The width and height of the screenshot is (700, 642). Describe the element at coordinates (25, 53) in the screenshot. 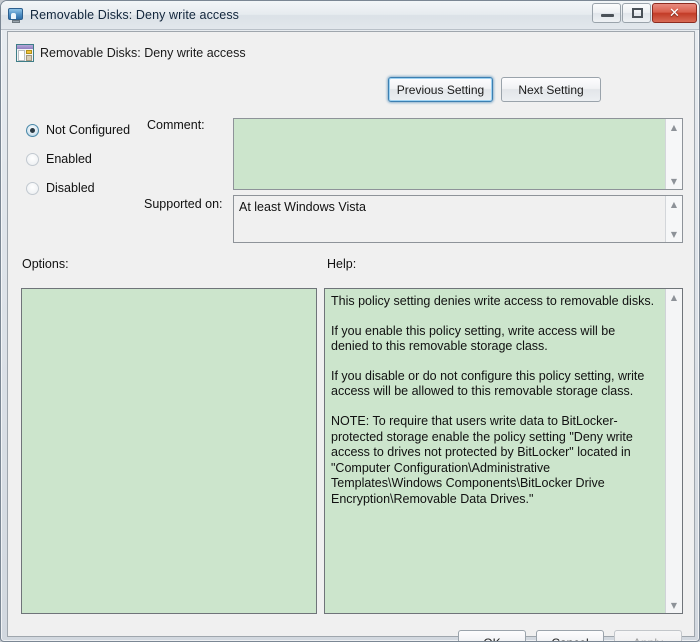

I see `policy-setting-icon` at that location.